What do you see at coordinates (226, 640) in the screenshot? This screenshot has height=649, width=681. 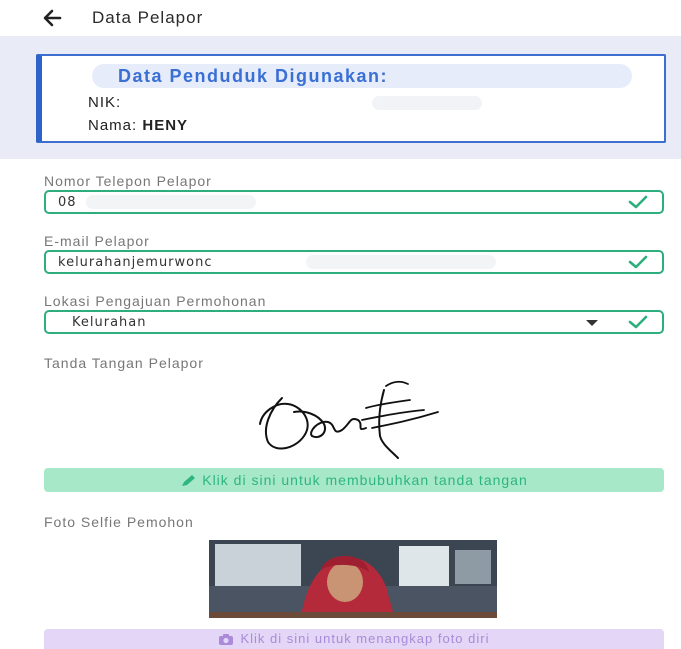 I see `camera-icon` at bounding box center [226, 640].